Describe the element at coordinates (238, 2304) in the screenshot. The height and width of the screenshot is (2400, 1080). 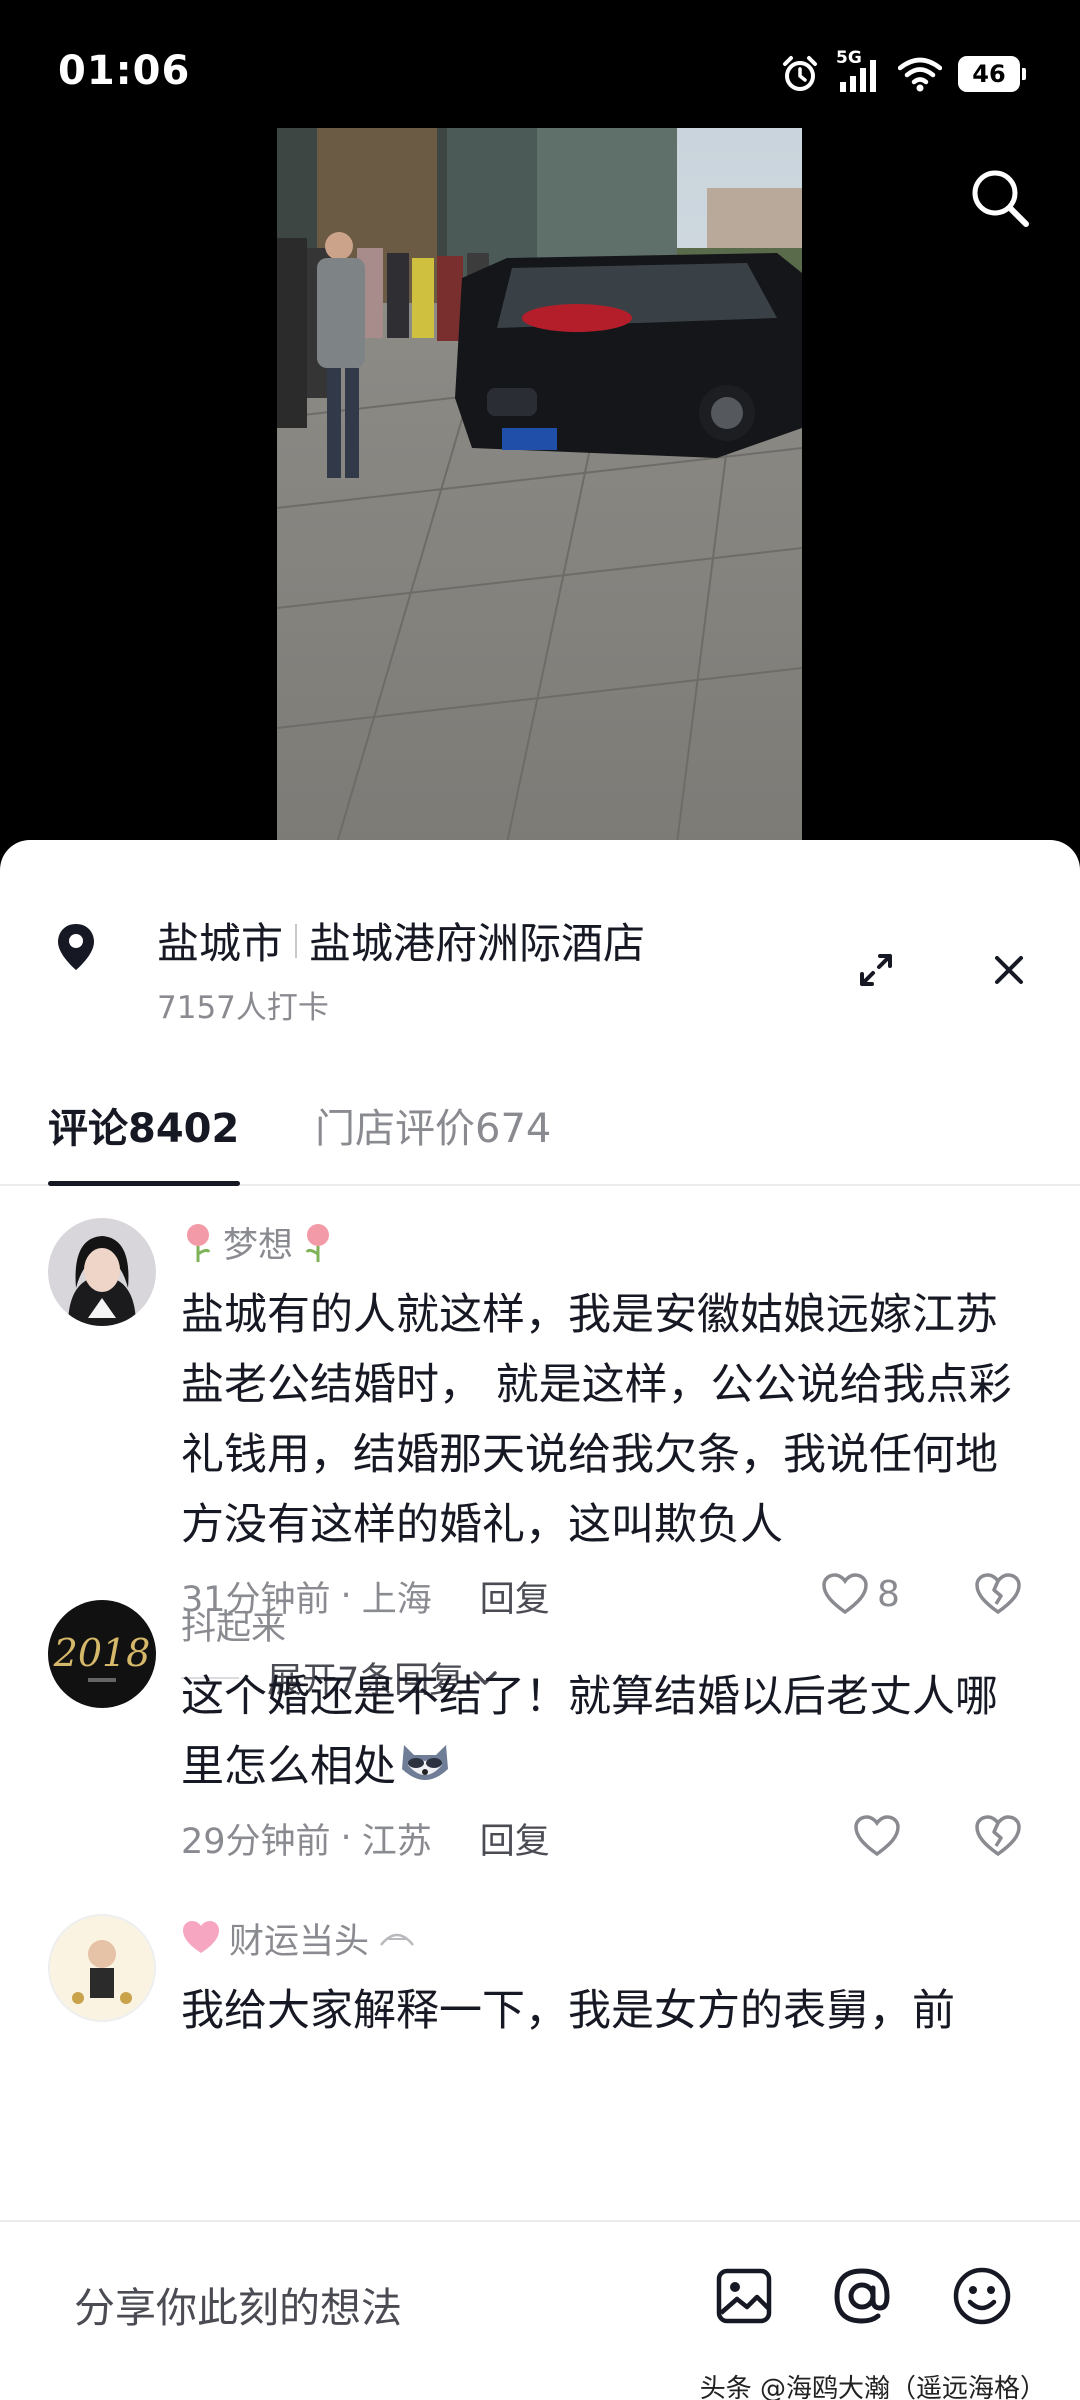
I see `comment-input: 分享你此刻的想法` at that location.